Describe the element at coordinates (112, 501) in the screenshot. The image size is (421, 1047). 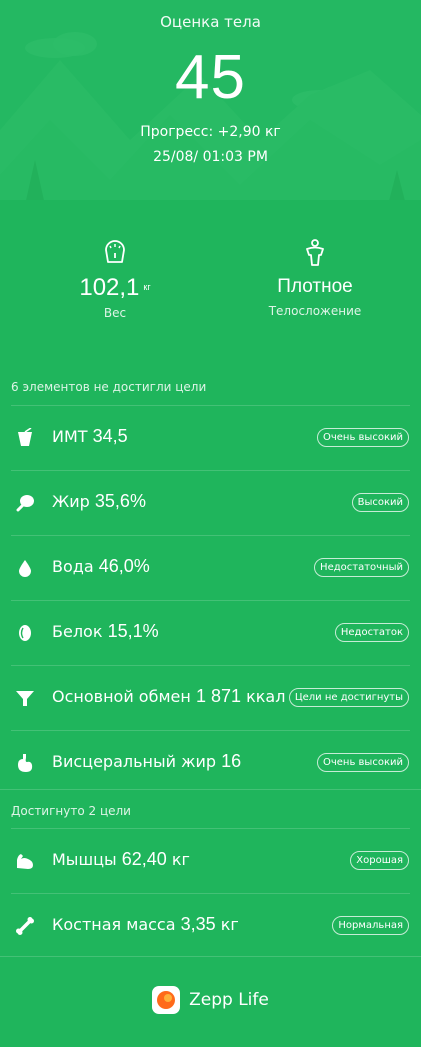
I see `item-value: 35,6` at that location.